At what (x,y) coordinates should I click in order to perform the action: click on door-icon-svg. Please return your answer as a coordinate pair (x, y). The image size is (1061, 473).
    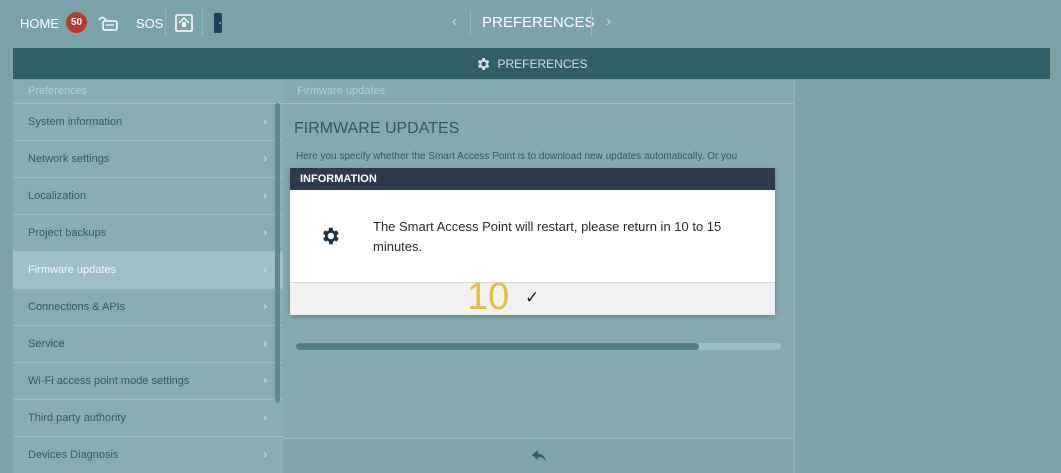
    Looking at the image, I should click on (218, 23).